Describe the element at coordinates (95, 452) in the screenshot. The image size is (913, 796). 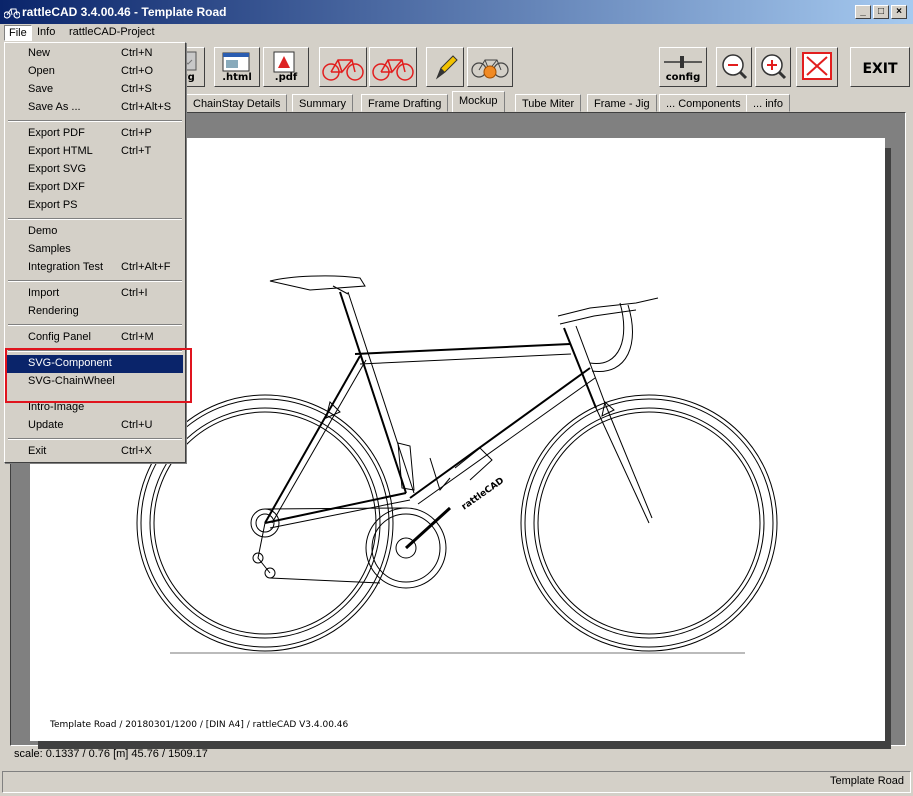
I see `menu-item-exit: Exit Ctrl+X` at that location.